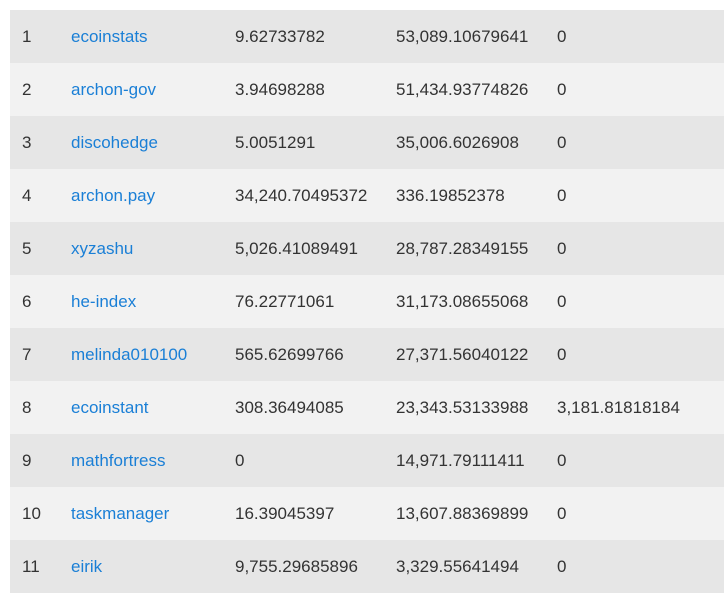 This screenshot has height=593, width=724. What do you see at coordinates (462, 354) in the screenshot?
I see `value-cell-b: 27,371.56040122` at bounding box center [462, 354].